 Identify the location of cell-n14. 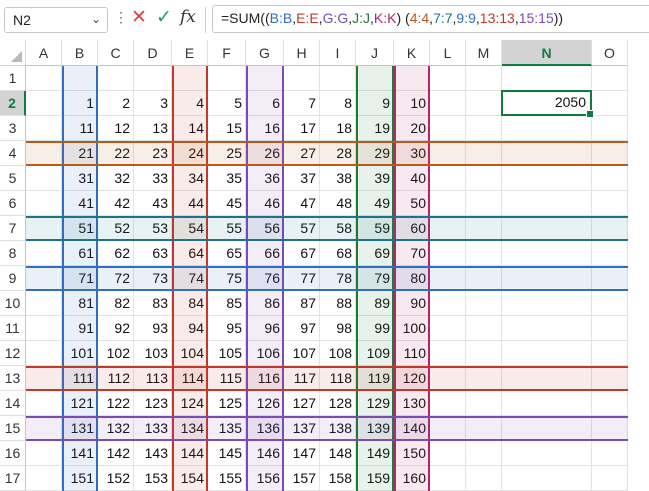
(547, 403).